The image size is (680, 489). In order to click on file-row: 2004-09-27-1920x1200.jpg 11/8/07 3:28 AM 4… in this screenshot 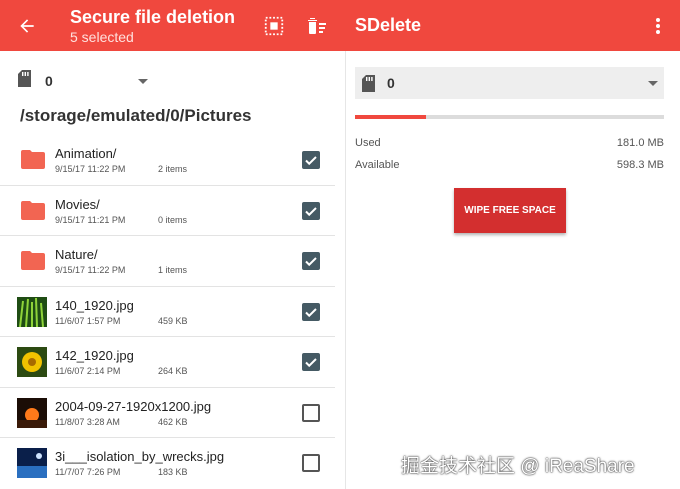, I will do `click(172, 413)`.